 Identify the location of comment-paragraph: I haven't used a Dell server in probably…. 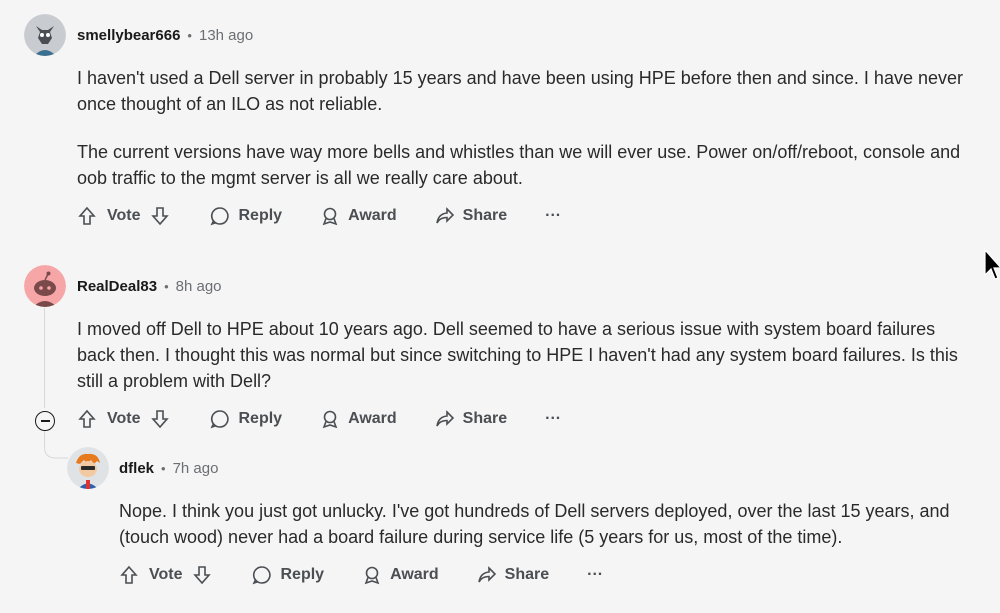
(520, 91).